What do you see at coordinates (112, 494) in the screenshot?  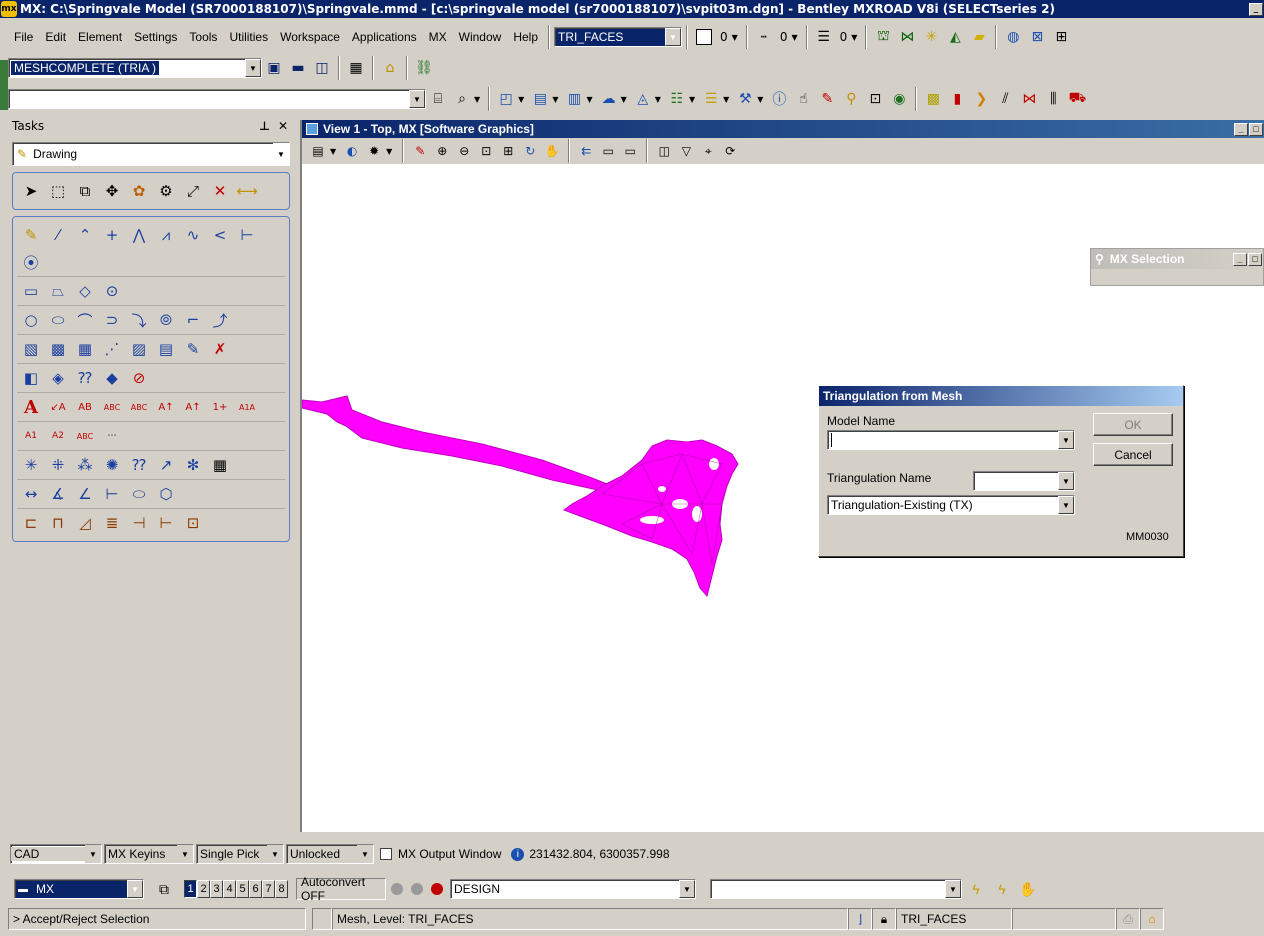 I see `dimension-ordinate-icon: ⊢` at bounding box center [112, 494].